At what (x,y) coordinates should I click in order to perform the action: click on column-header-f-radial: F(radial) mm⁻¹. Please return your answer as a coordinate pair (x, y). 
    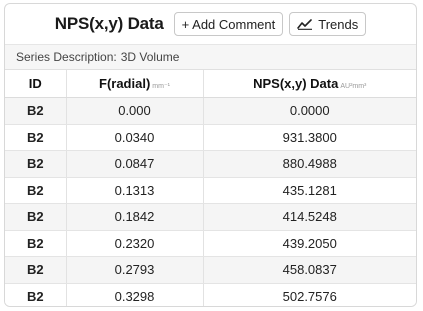
    Looking at the image, I should click on (135, 84).